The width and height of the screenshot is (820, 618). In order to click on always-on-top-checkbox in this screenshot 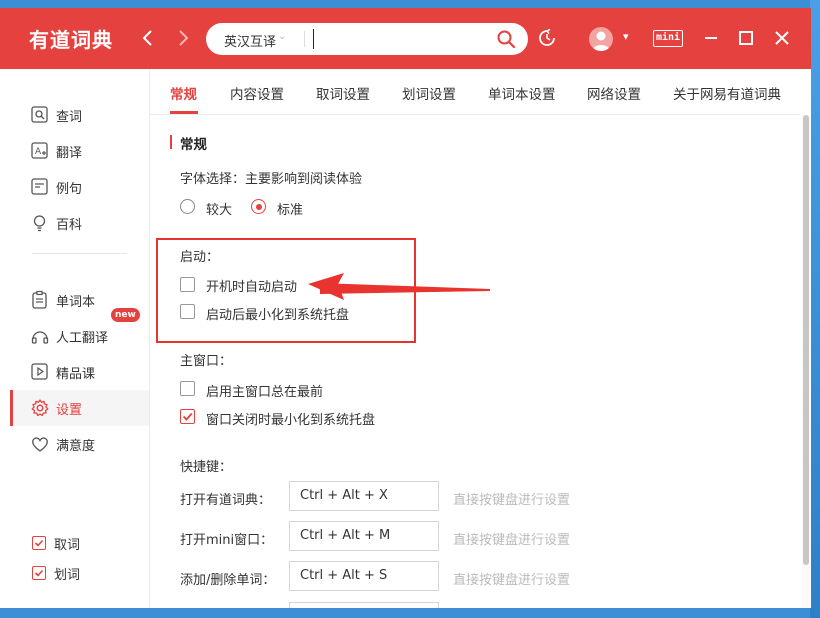, I will do `click(187, 388)`.